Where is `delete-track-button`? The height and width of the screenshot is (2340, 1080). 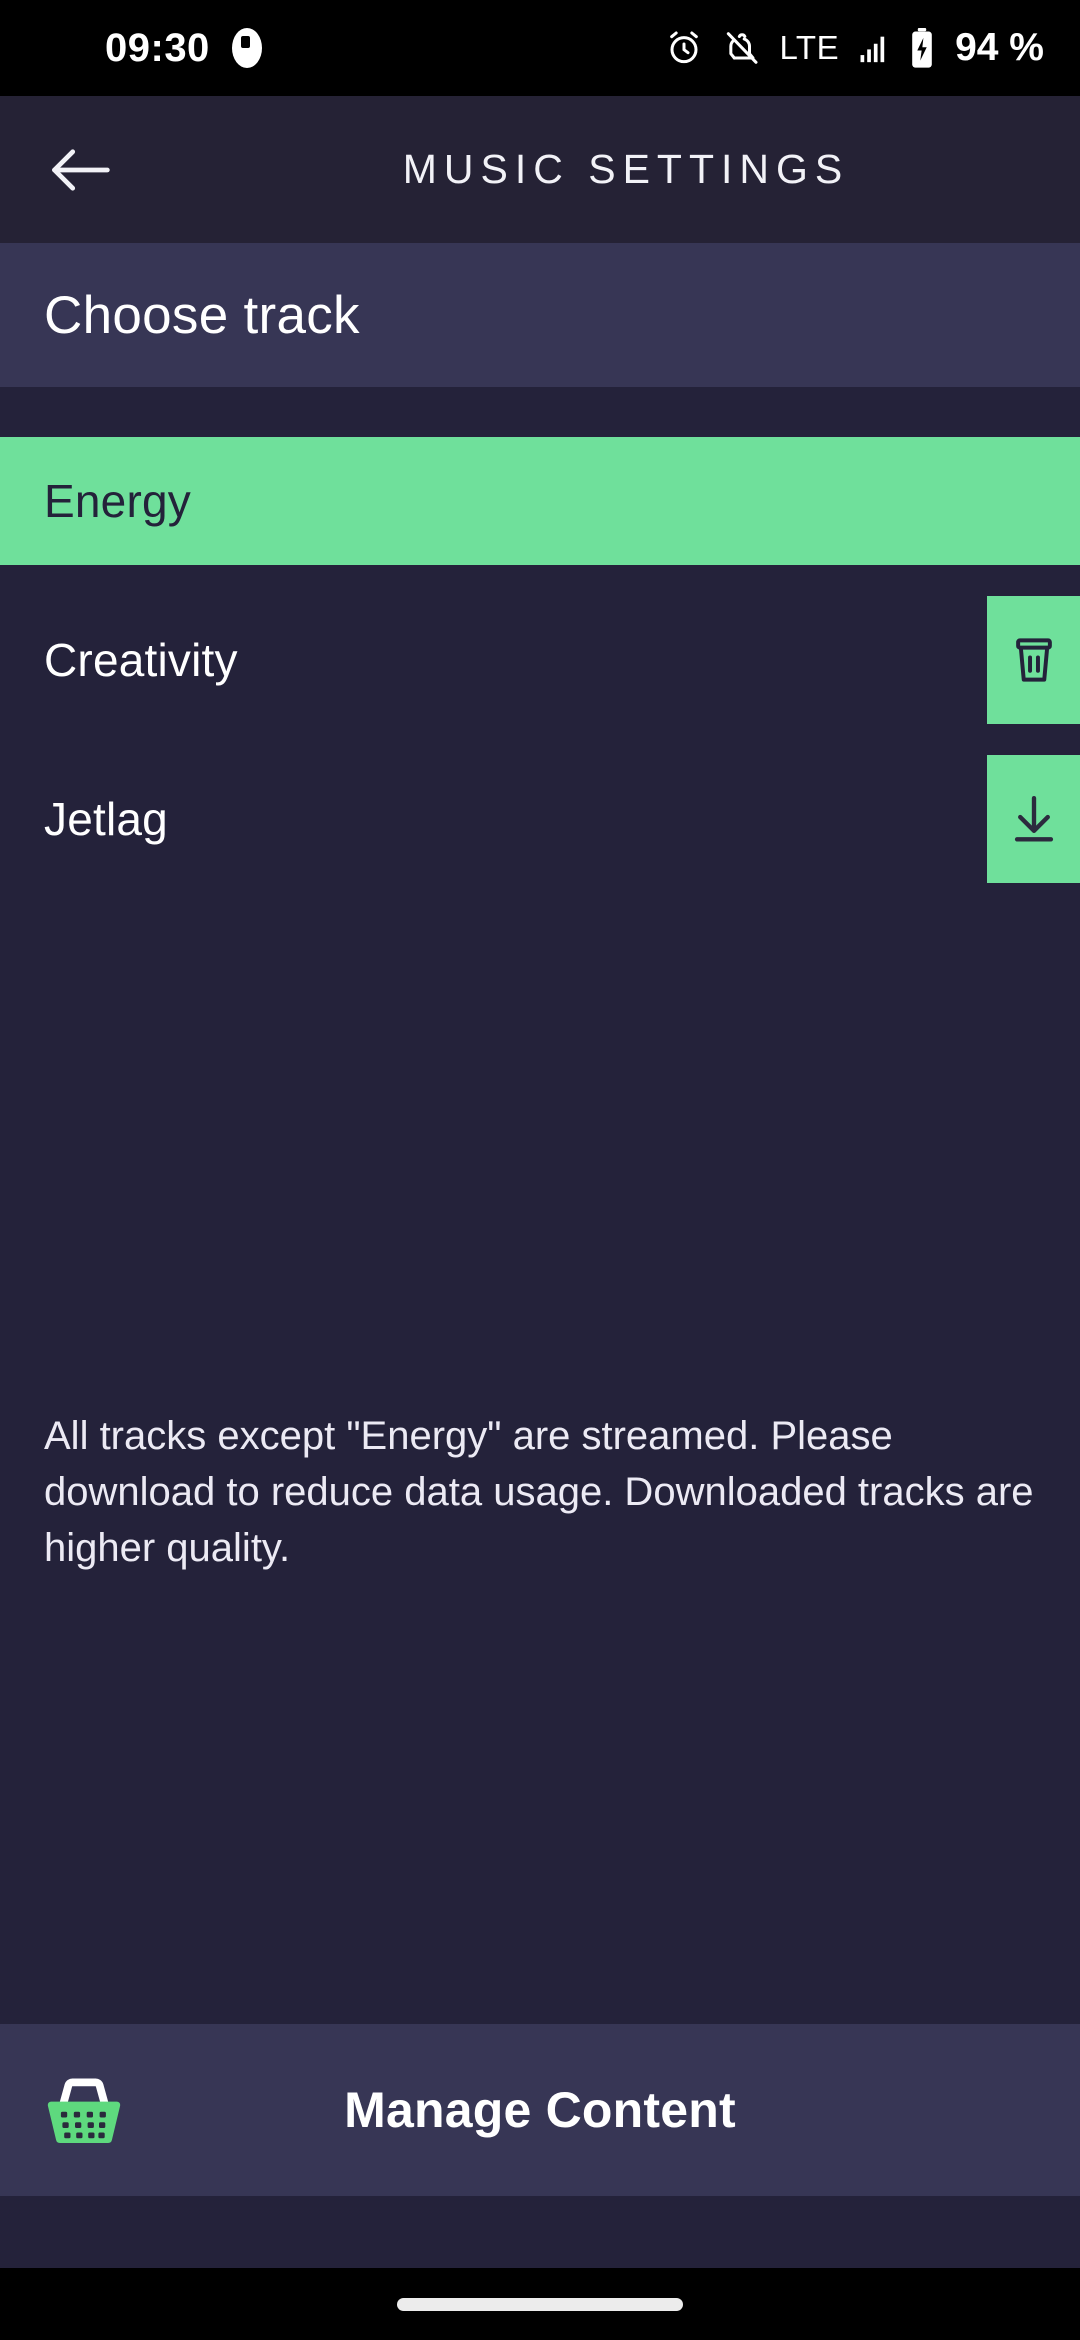
delete-track-button is located at coordinates (1033, 660).